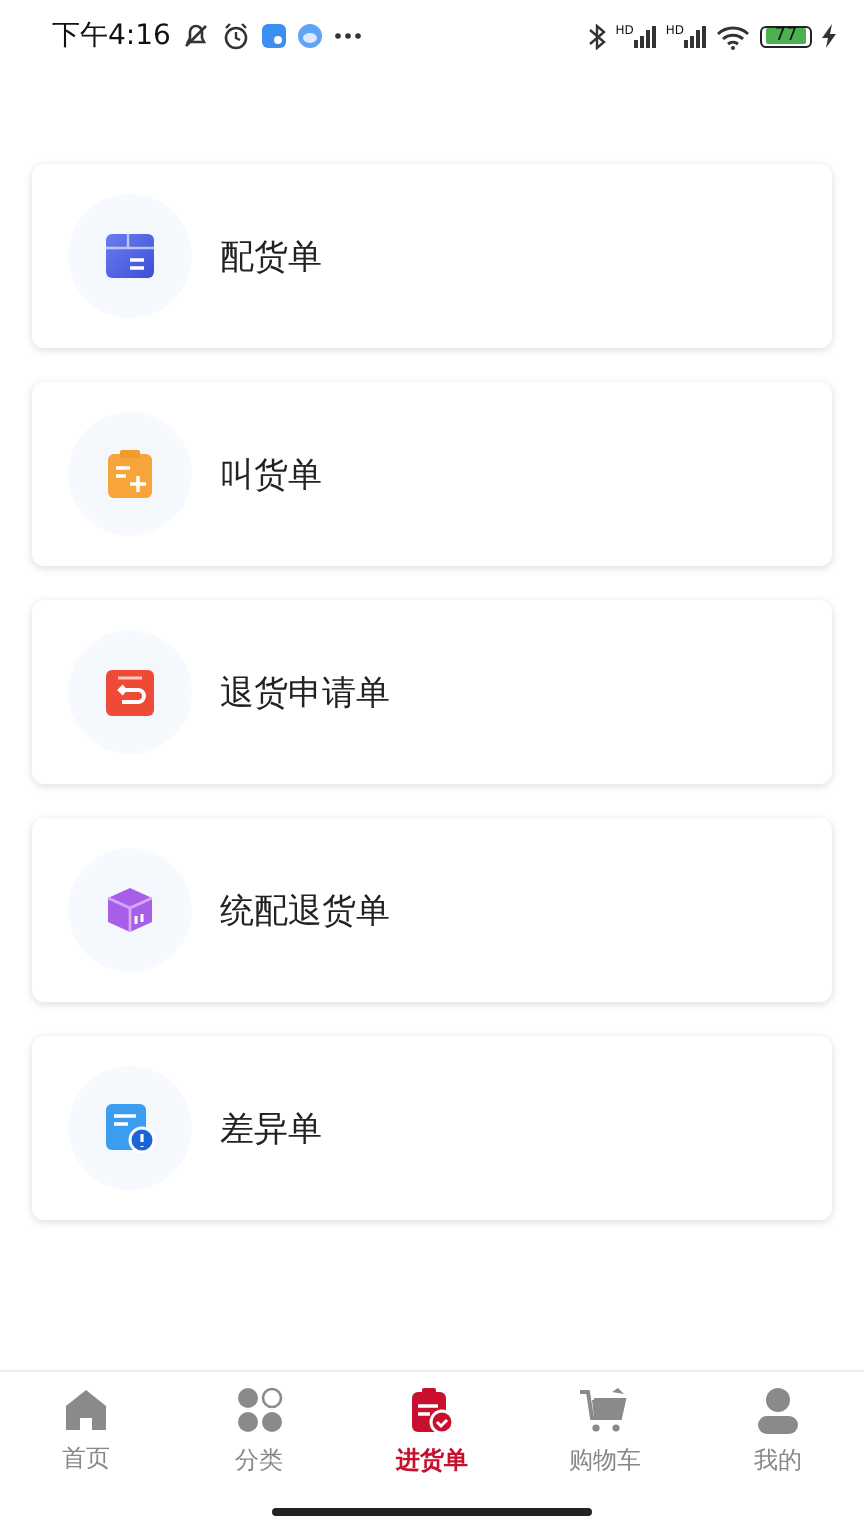 This screenshot has width=864, height=1536. I want to click on tab-item: 首页, so click(86, 1432).